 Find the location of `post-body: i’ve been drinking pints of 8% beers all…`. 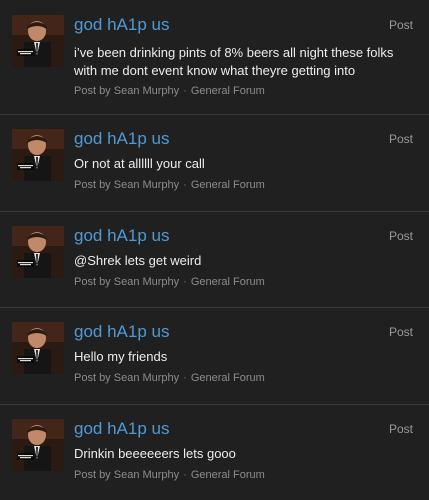

post-body: i’ve been drinking pints of 8% beers all… is located at coordinates (234, 61).